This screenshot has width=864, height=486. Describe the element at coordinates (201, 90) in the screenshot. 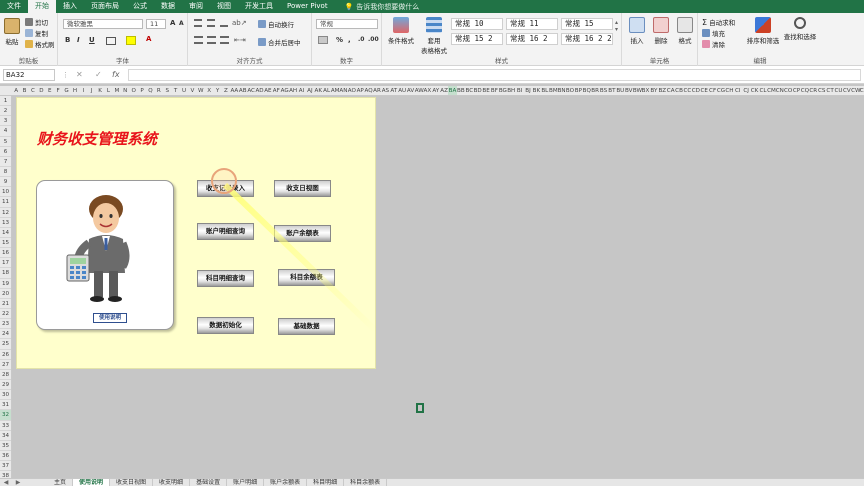

I see `column-header-cell: W` at that location.